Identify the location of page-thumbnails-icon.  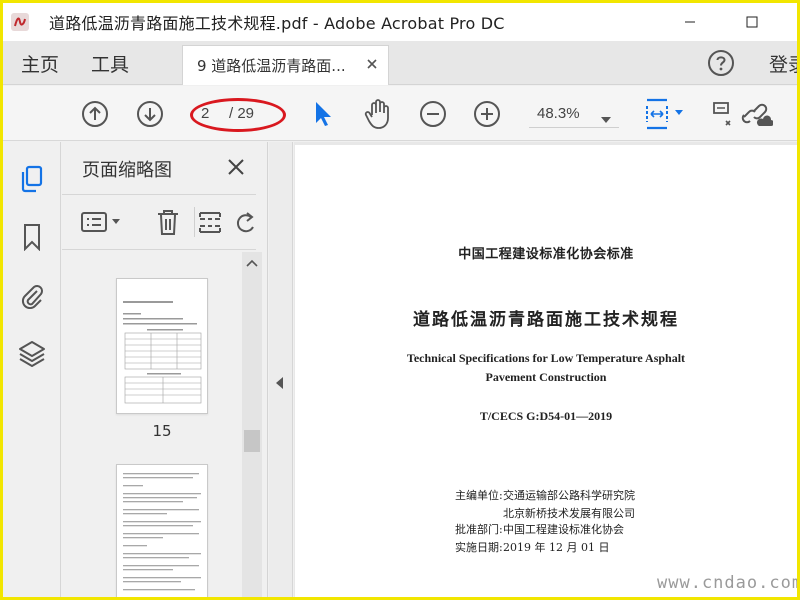
(32, 179).